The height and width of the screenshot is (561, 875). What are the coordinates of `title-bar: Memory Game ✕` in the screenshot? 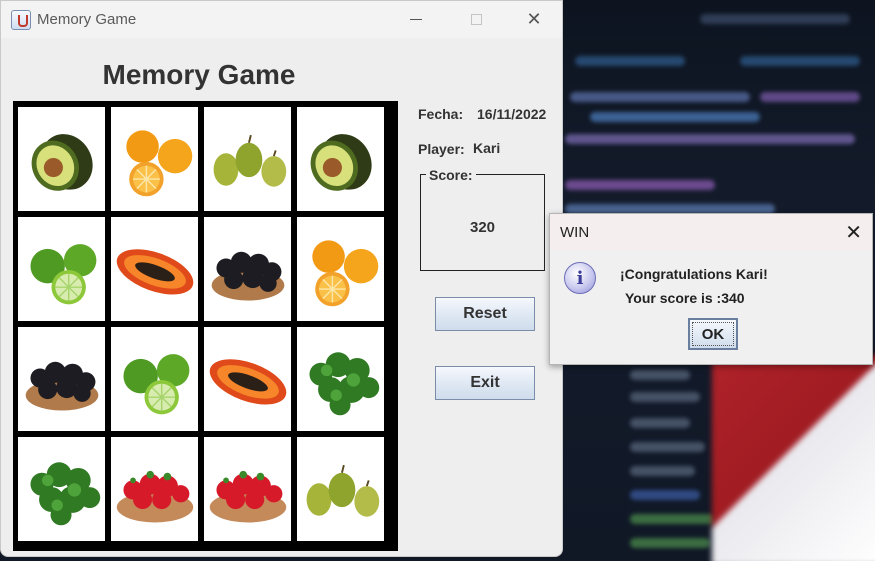 It's located at (281, 19).